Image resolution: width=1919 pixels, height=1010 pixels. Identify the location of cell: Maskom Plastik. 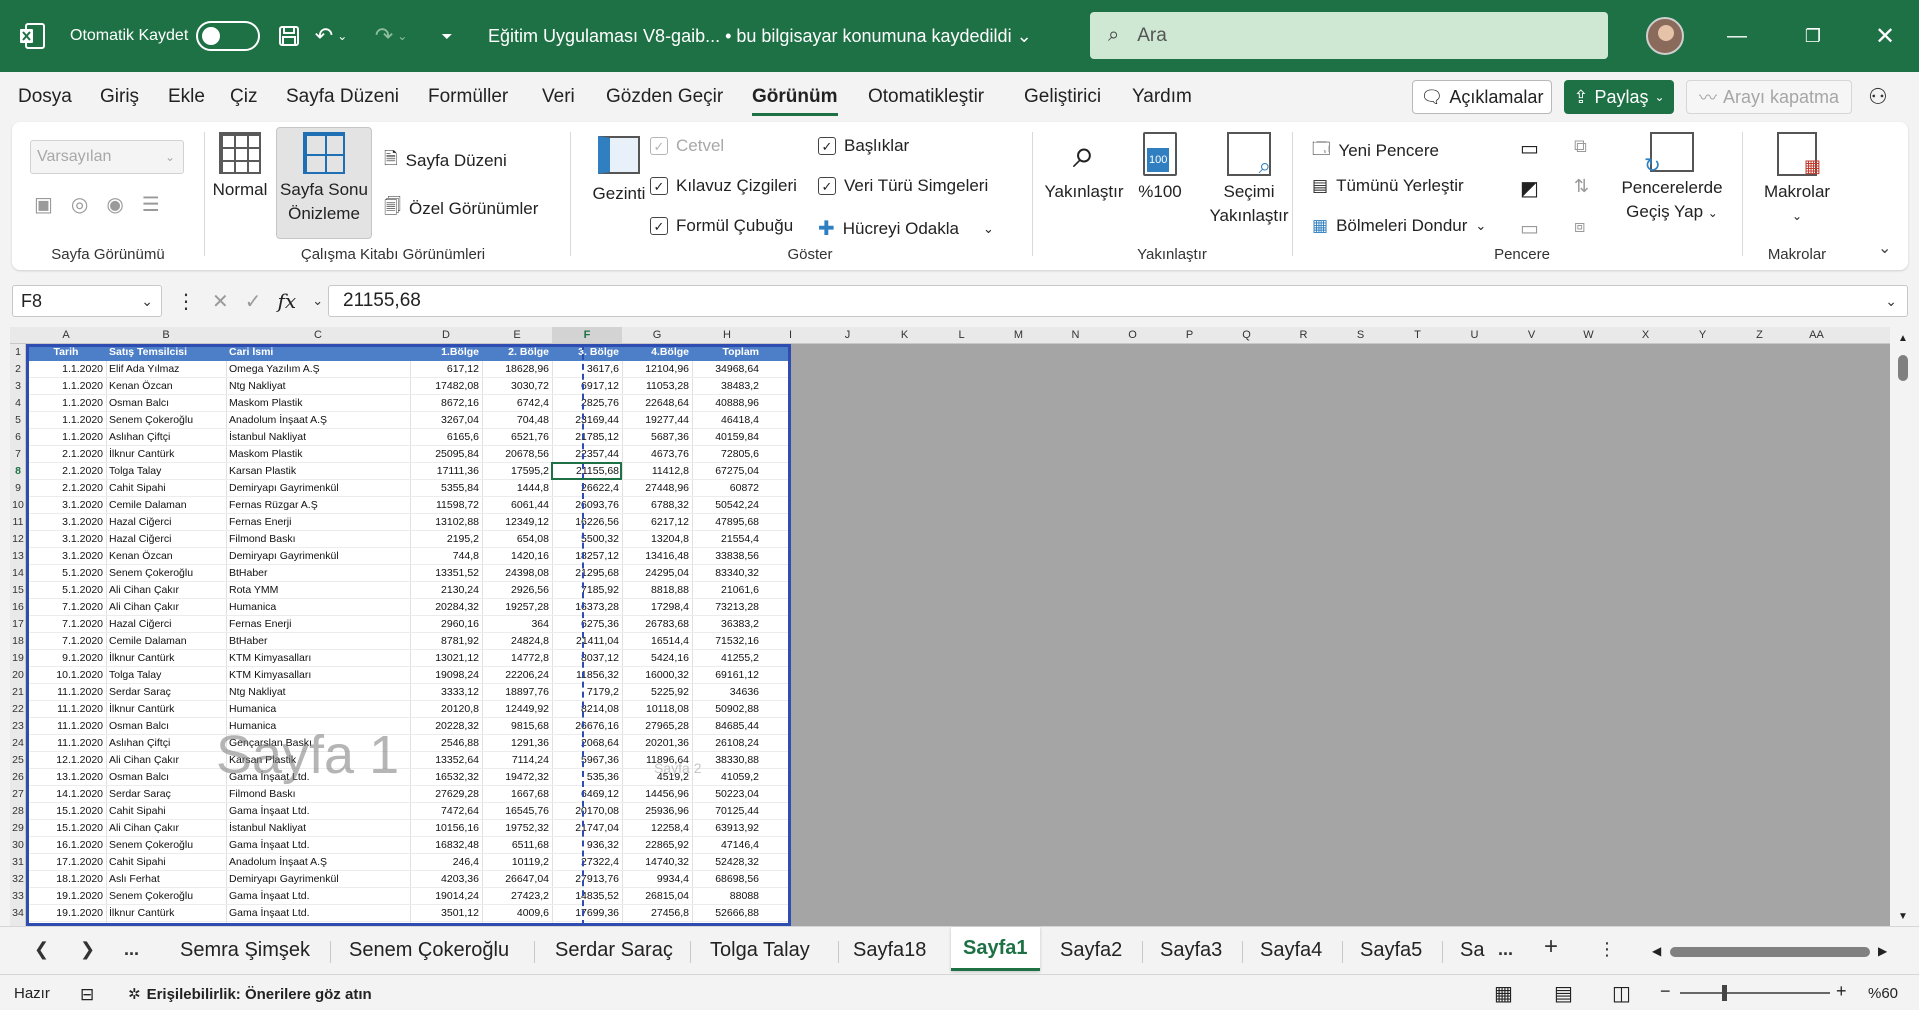
(318, 454).